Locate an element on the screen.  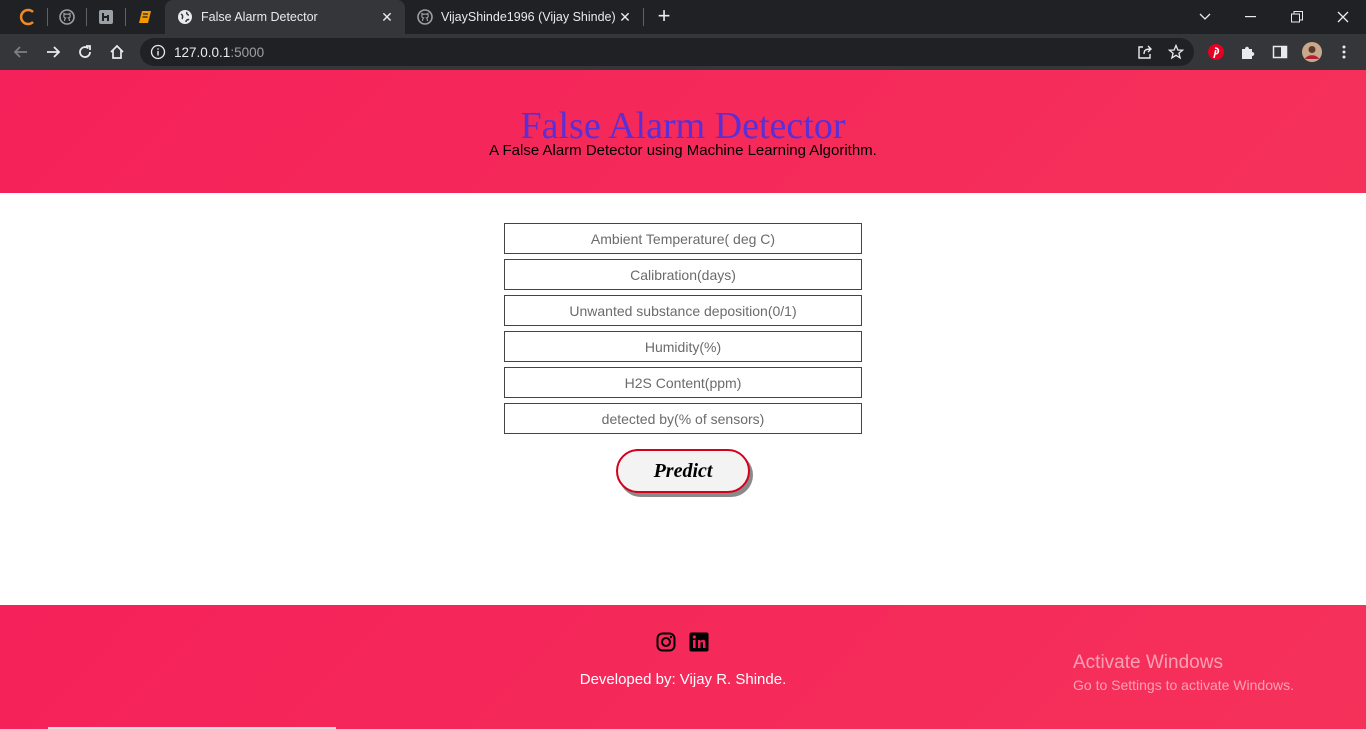
watermark-line1: Activate Windows is located at coordinates (1148, 662).